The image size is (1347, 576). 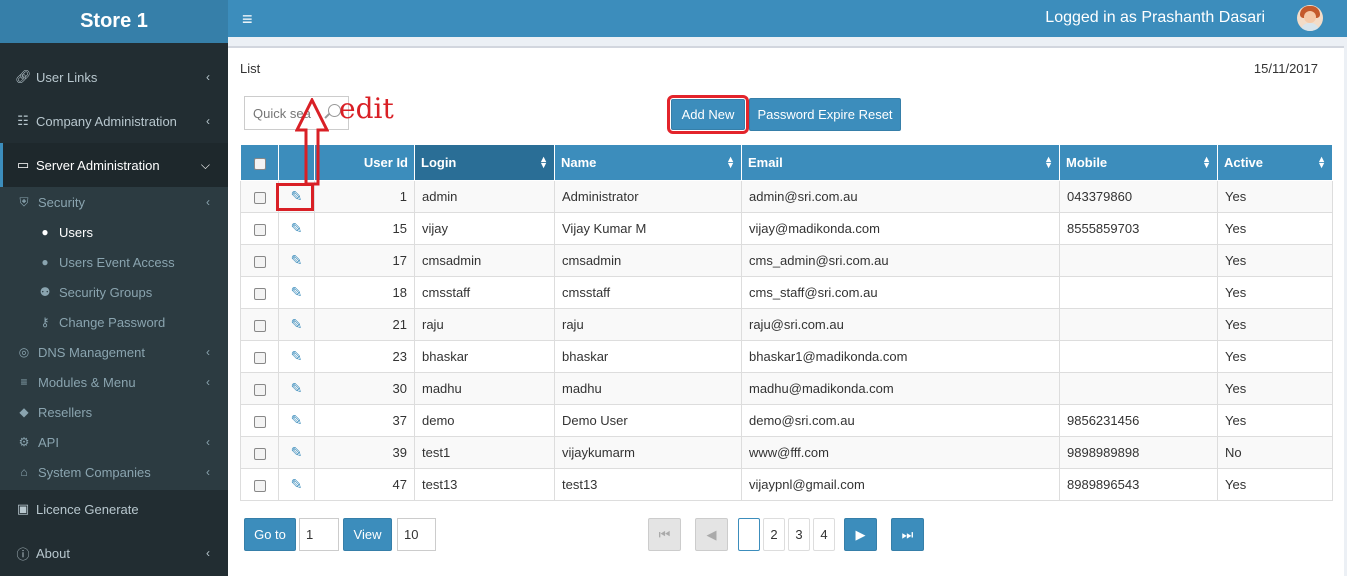 I want to click on email-cell: madhu@madikonda.com, so click(x=900, y=388).